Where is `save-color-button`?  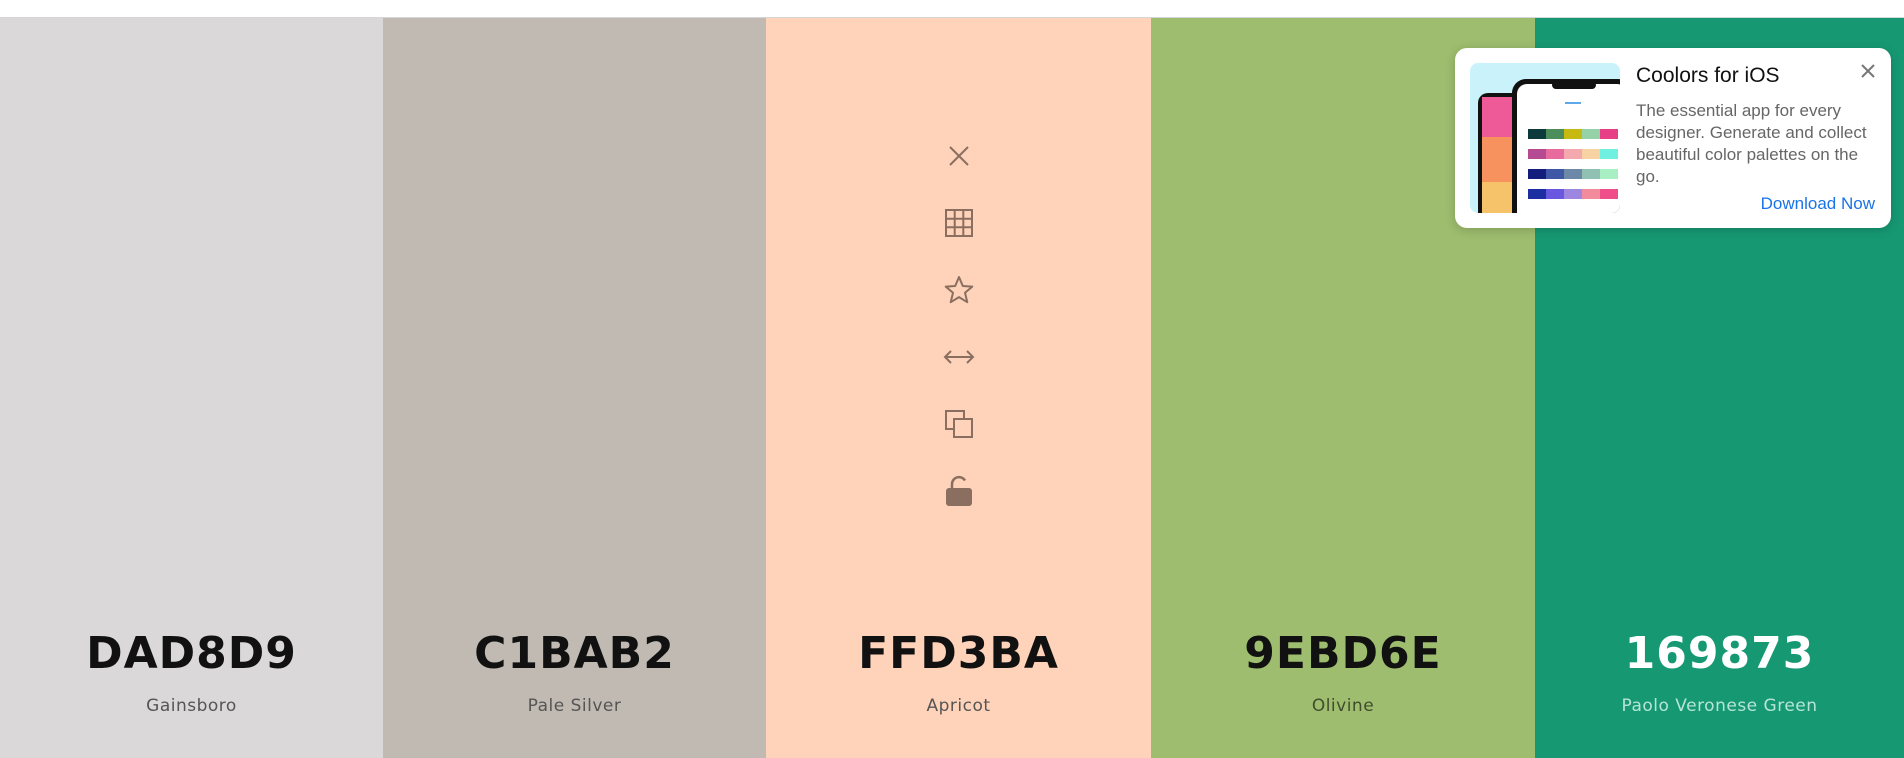
save-color-button is located at coordinates (959, 290).